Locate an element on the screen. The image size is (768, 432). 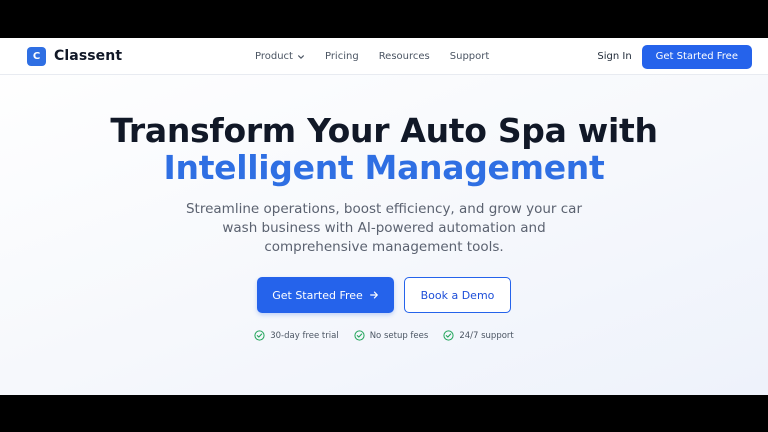
feature-label: 24/7 support is located at coordinates (486, 335).